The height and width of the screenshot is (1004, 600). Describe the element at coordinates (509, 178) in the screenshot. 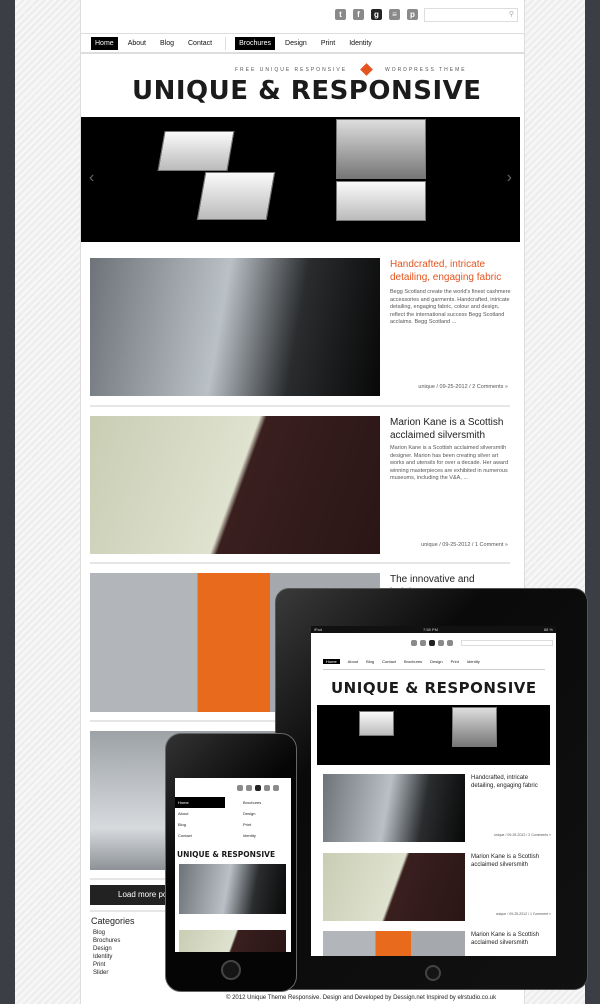

I see `slider-next-arrow-icon: ›` at that location.